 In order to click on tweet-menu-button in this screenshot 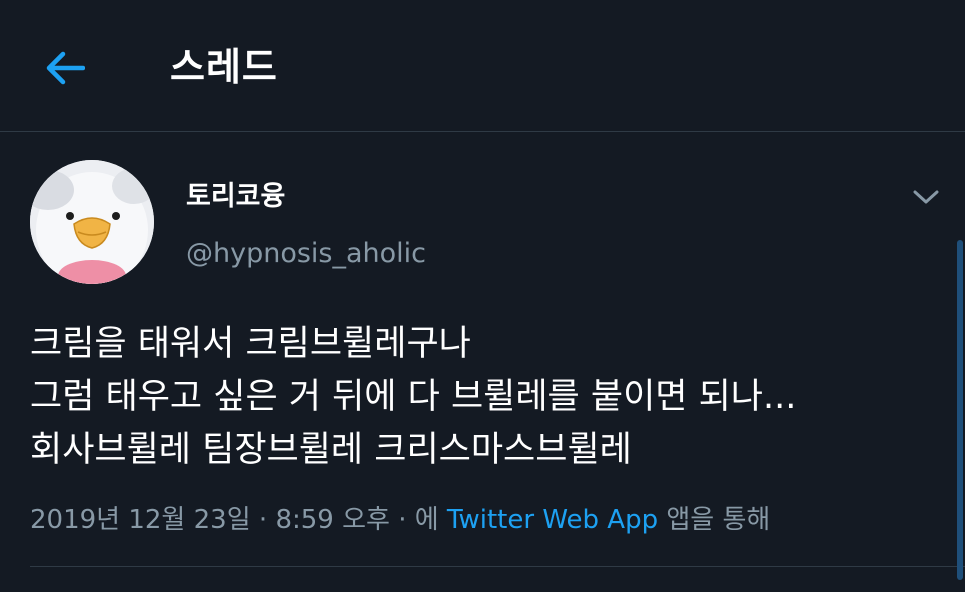, I will do `click(926, 197)`.